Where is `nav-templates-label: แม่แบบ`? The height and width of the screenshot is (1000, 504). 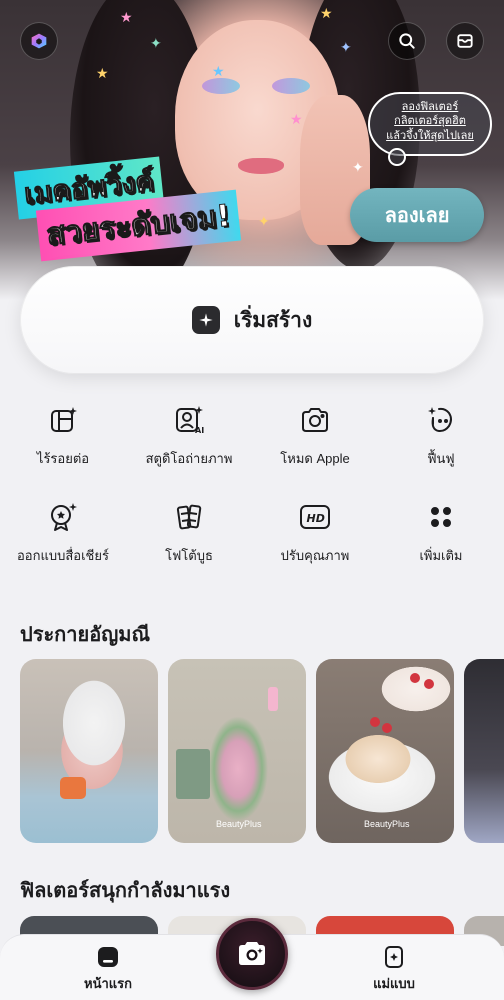
nav-templates-label: แม่แบบ is located at coordinates (394, 983).